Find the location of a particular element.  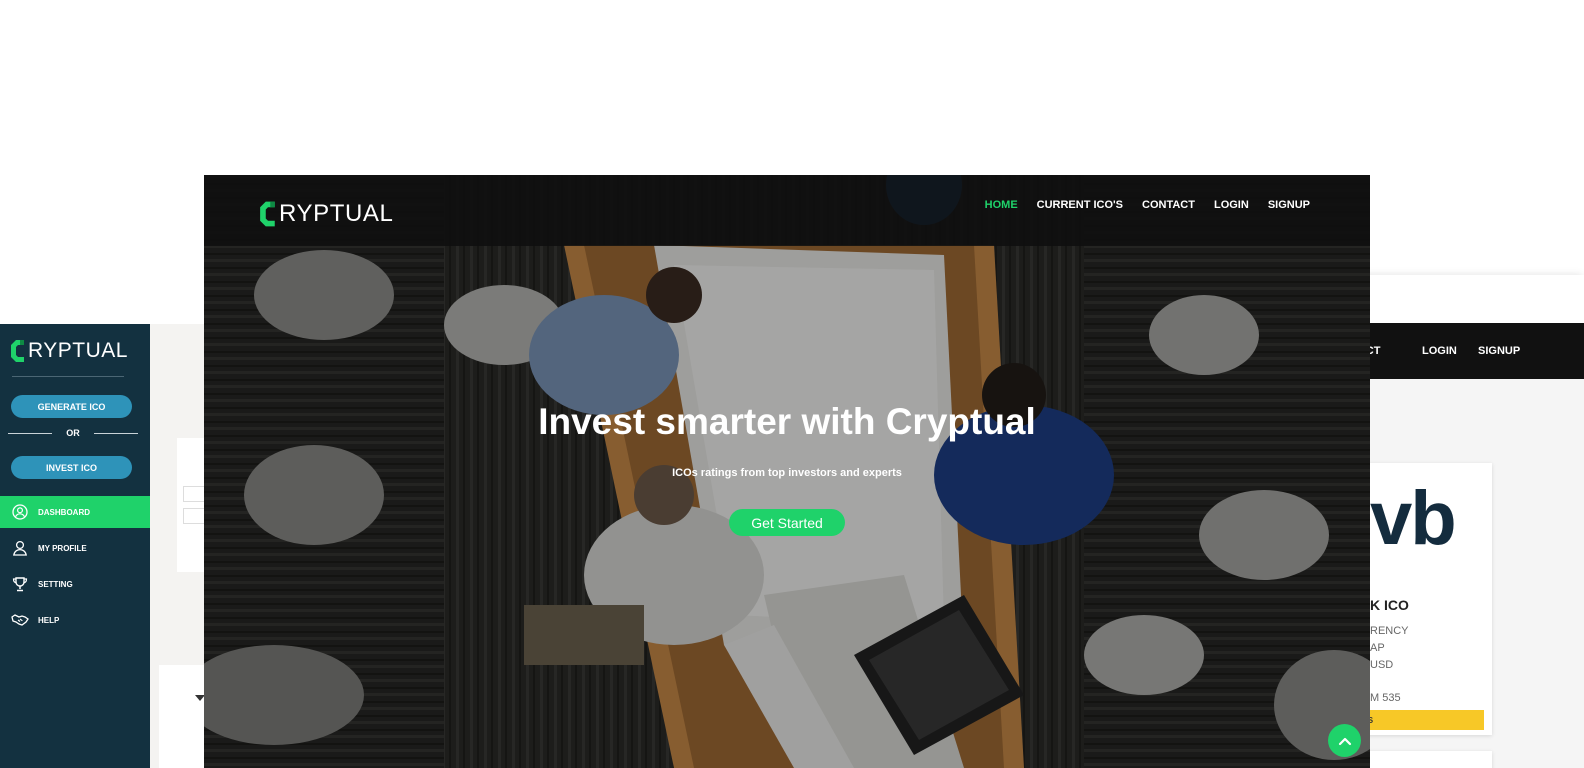

or-line-right is located at coordinates (115, 433).